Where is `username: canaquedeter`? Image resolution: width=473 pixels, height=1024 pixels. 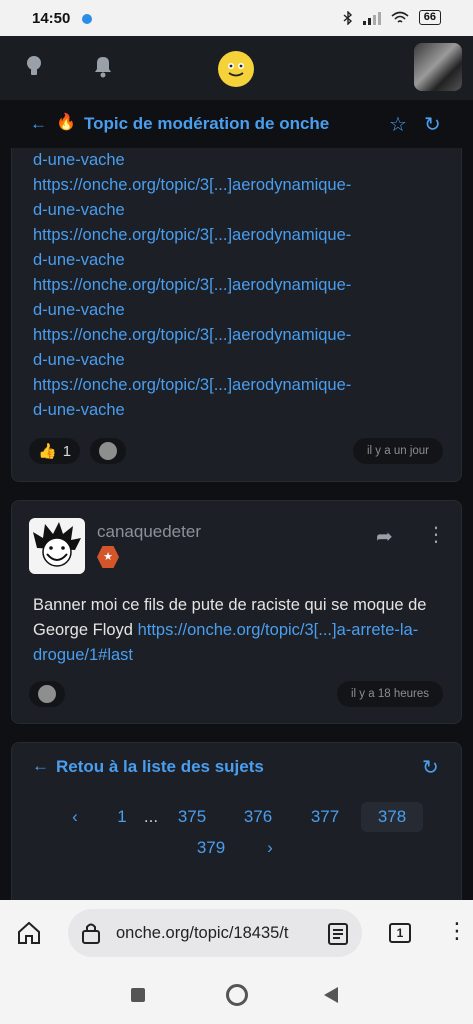
username: canaquedeter is located at coordinates (149, 532).